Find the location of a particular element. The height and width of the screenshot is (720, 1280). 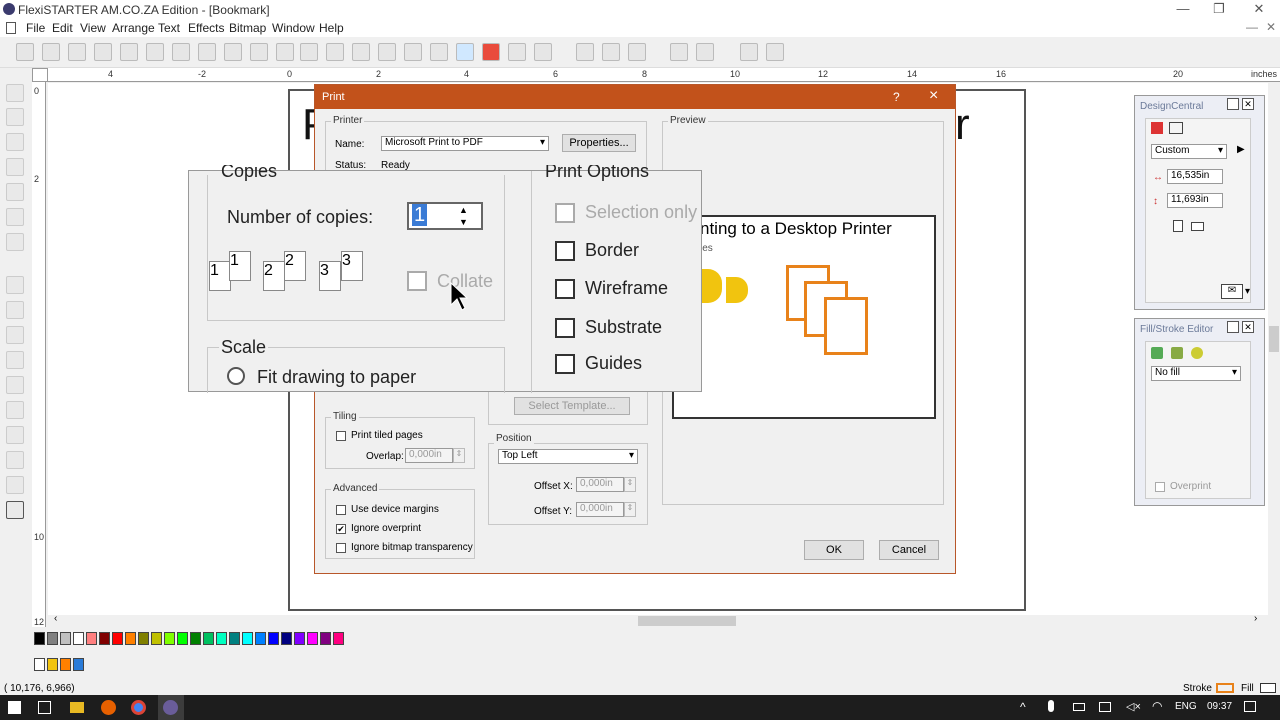

view-tool-icon is located at coordinates (15, 510).